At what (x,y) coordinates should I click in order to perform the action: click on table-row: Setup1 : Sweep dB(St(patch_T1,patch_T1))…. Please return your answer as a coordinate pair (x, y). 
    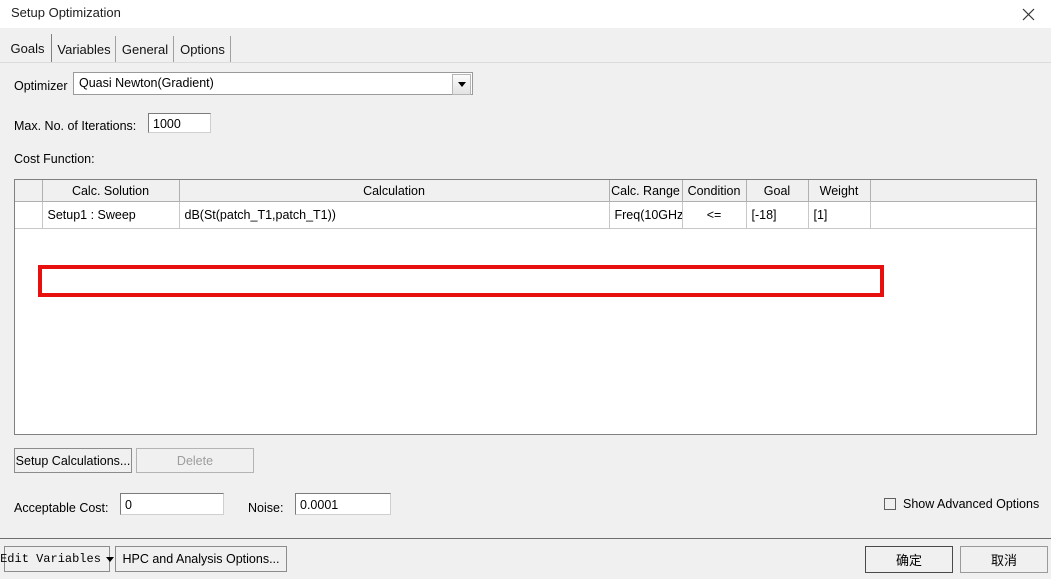
    Looking at the image, I should click on (525, 215).